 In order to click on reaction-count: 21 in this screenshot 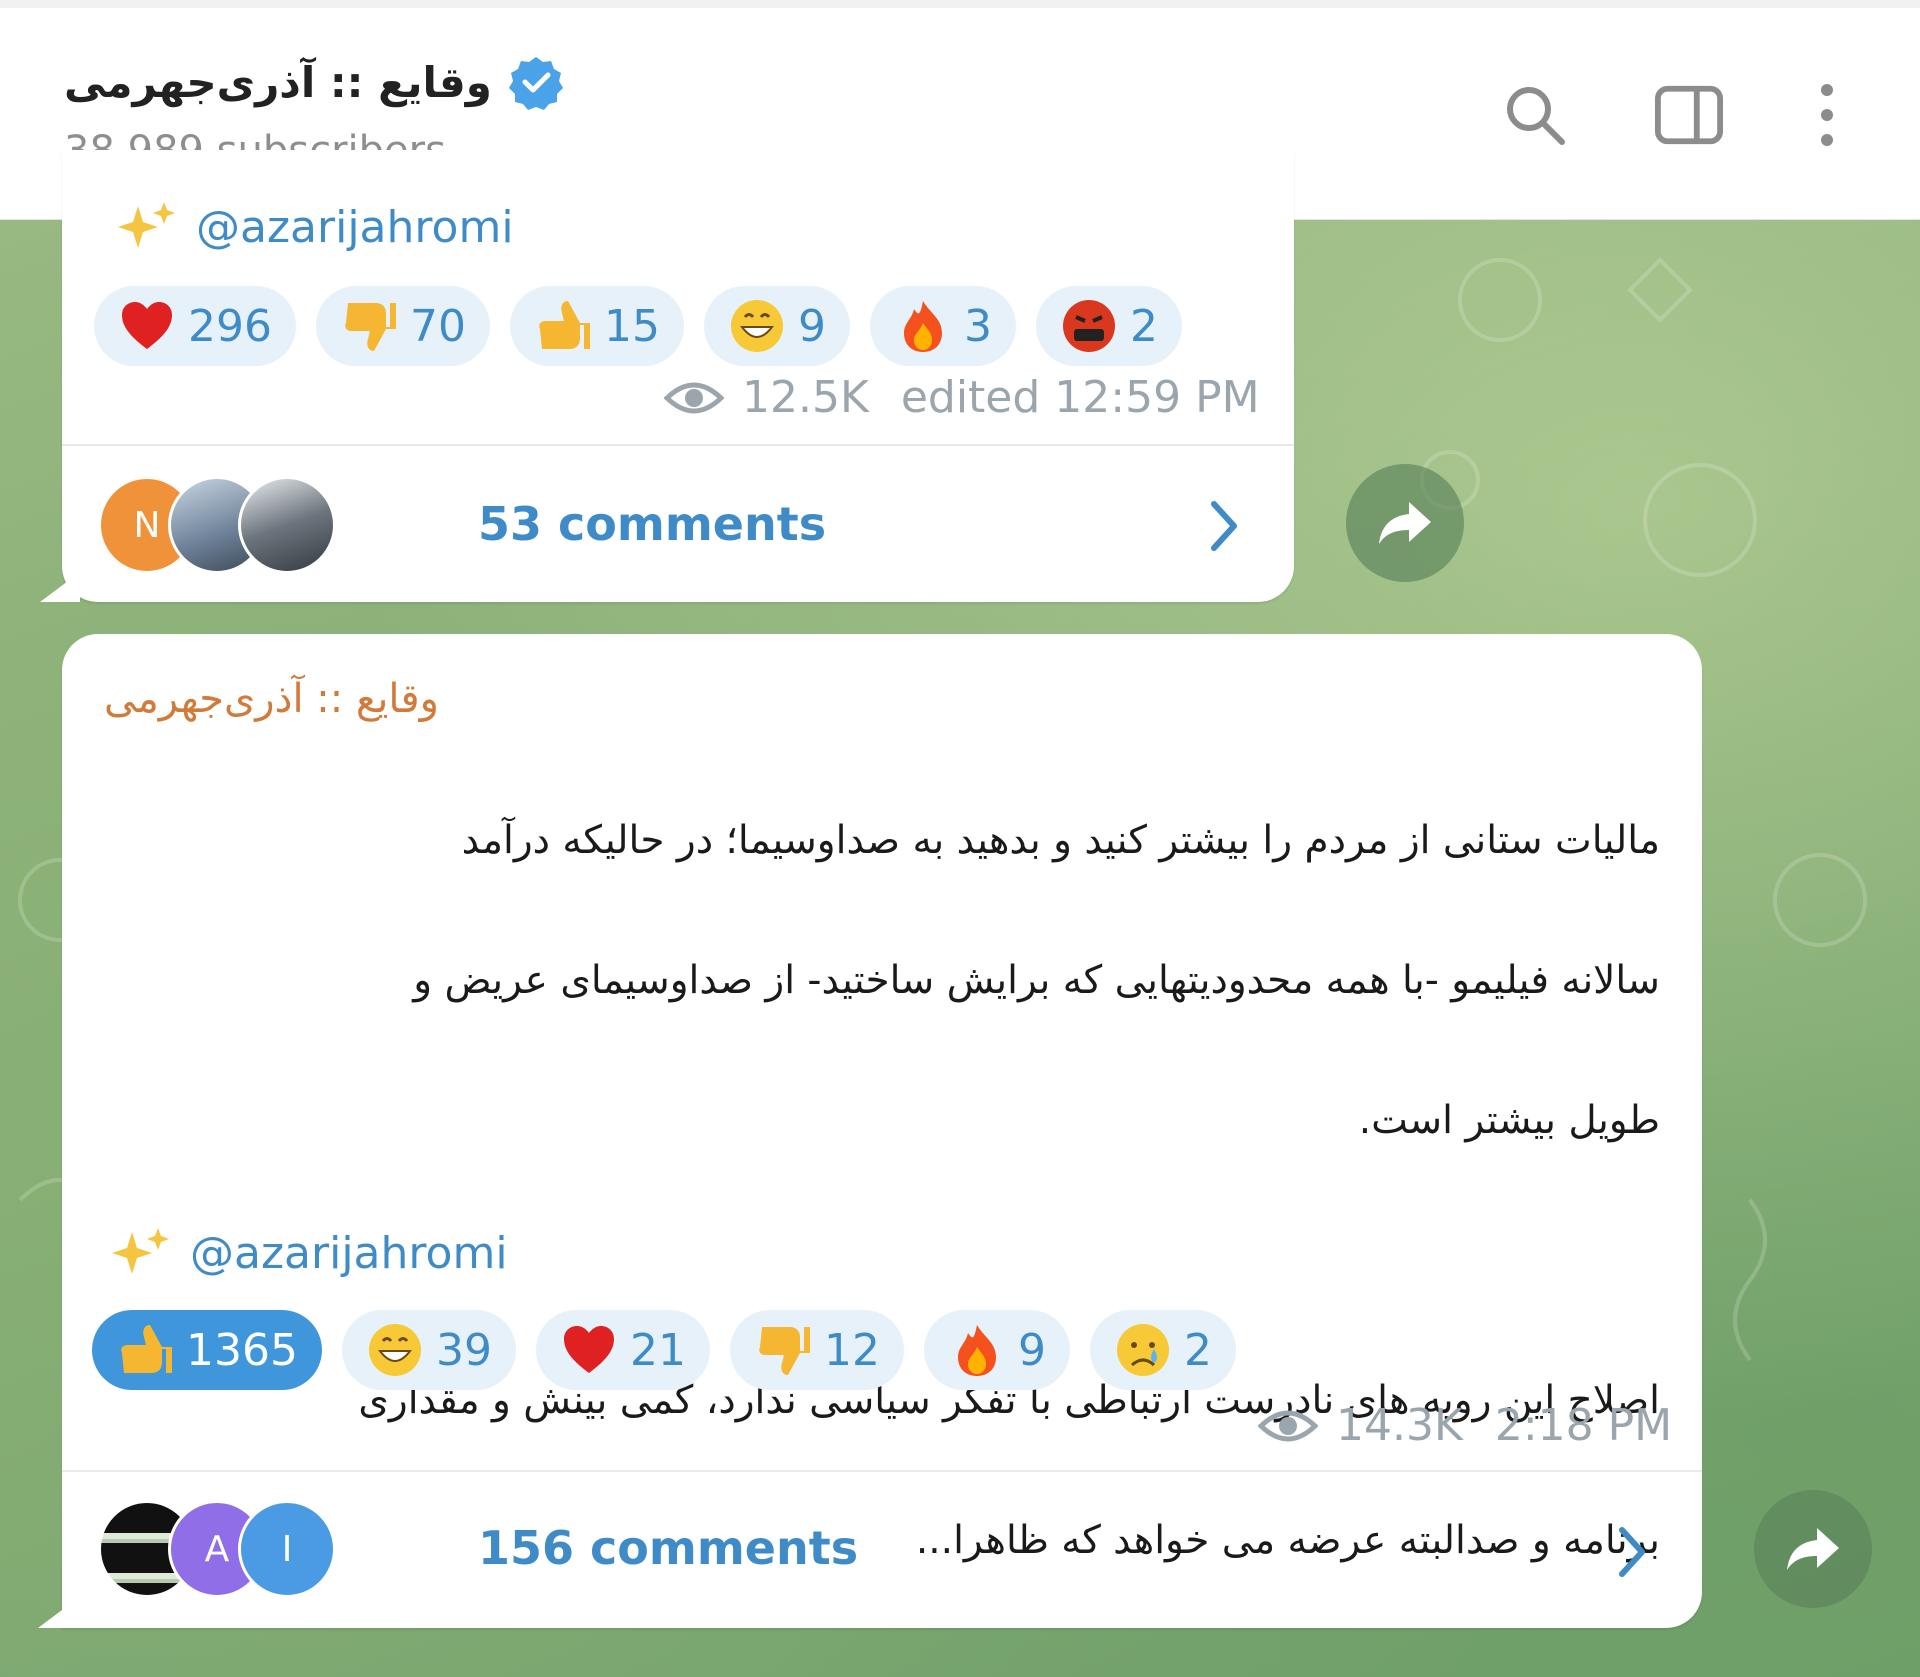, I will do `click(657, 1350)`.